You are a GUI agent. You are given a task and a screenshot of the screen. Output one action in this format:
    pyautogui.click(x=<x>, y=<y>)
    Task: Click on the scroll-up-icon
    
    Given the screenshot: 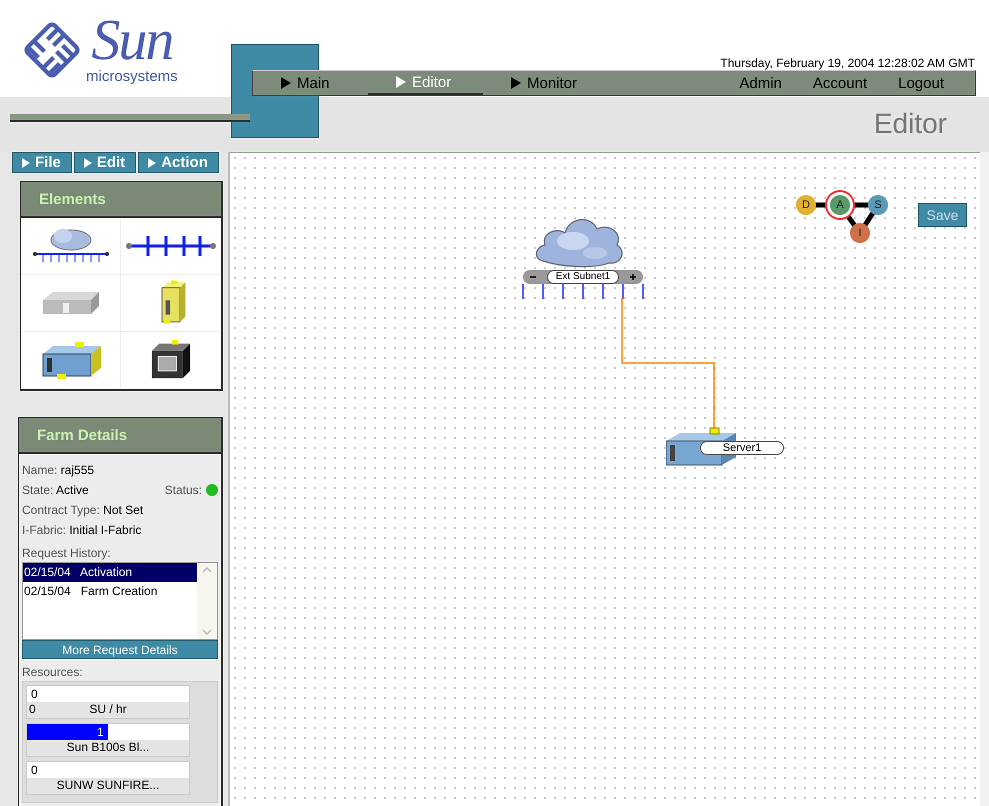 What is the action you would take?
    pyautogui.click(x=207, y=570)
    